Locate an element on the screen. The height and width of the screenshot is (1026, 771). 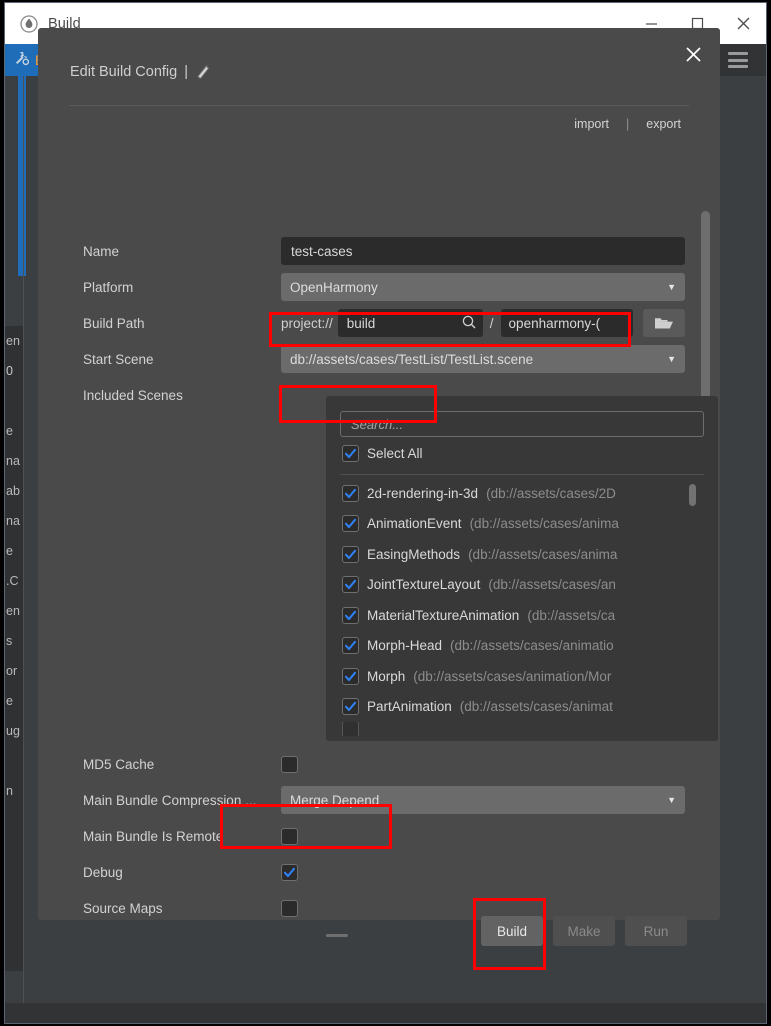
build-path-label: Build Path is located at coordinates (114, 323).